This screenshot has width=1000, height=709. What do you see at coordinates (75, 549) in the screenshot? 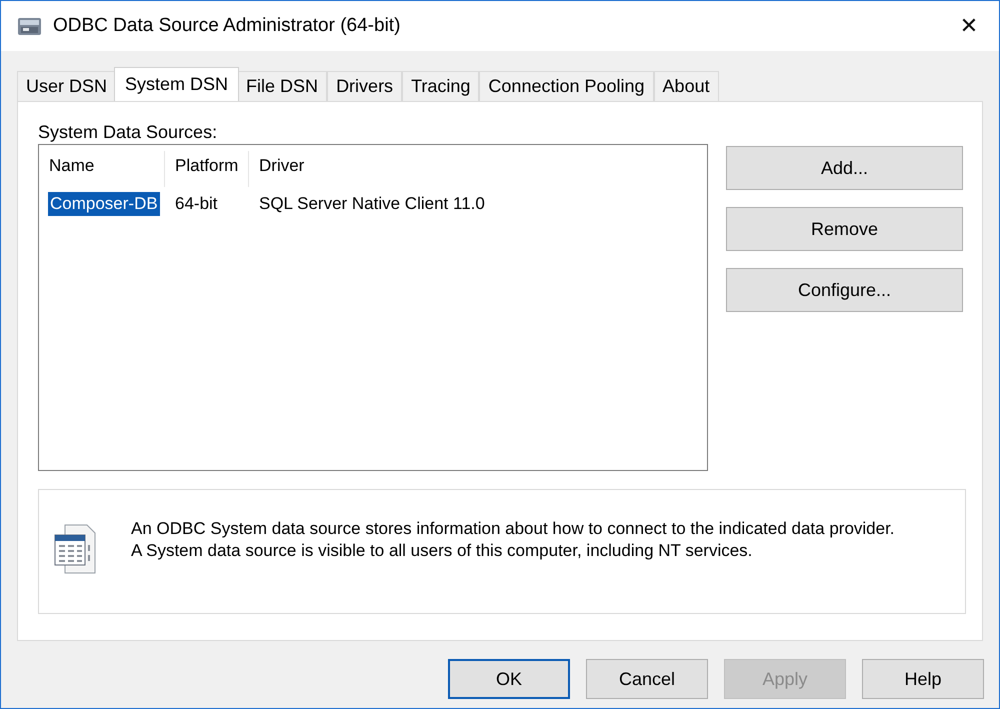
I see `data-document-icon` at bounding box center [75, 549].